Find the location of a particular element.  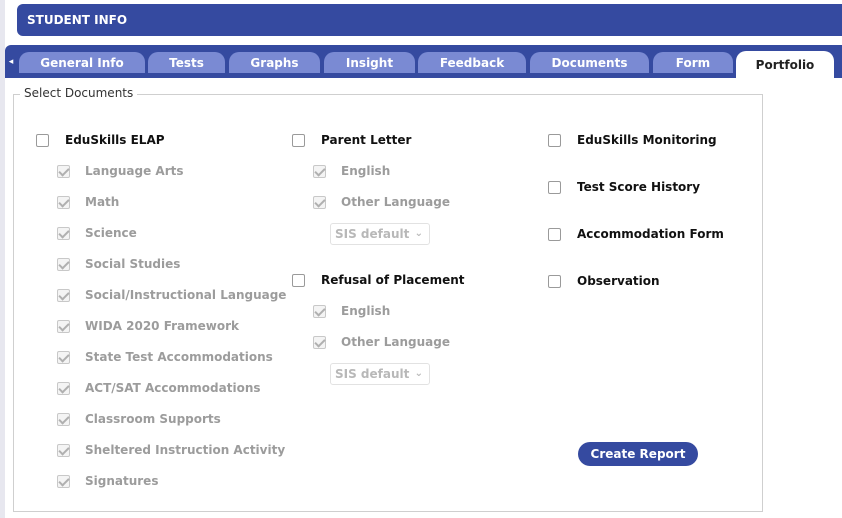

label-eduskills-monitoring: EduSkills Monitoring is located at coordinates (647, 140).